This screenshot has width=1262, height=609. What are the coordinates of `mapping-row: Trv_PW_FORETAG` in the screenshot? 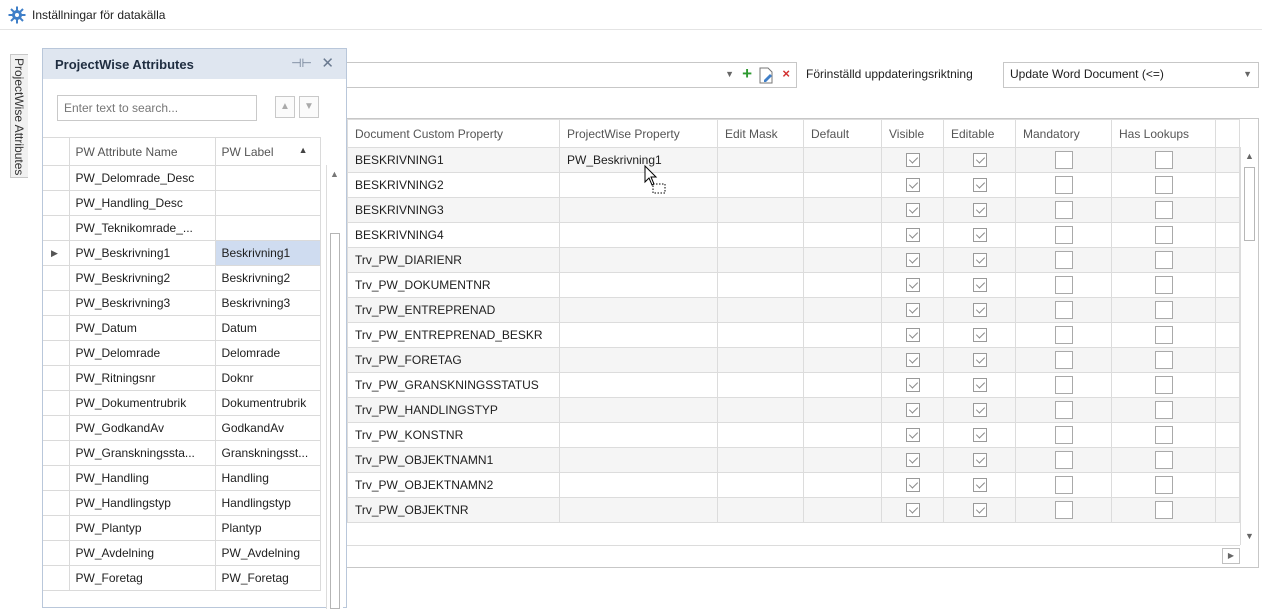 It's located at (793, 360).